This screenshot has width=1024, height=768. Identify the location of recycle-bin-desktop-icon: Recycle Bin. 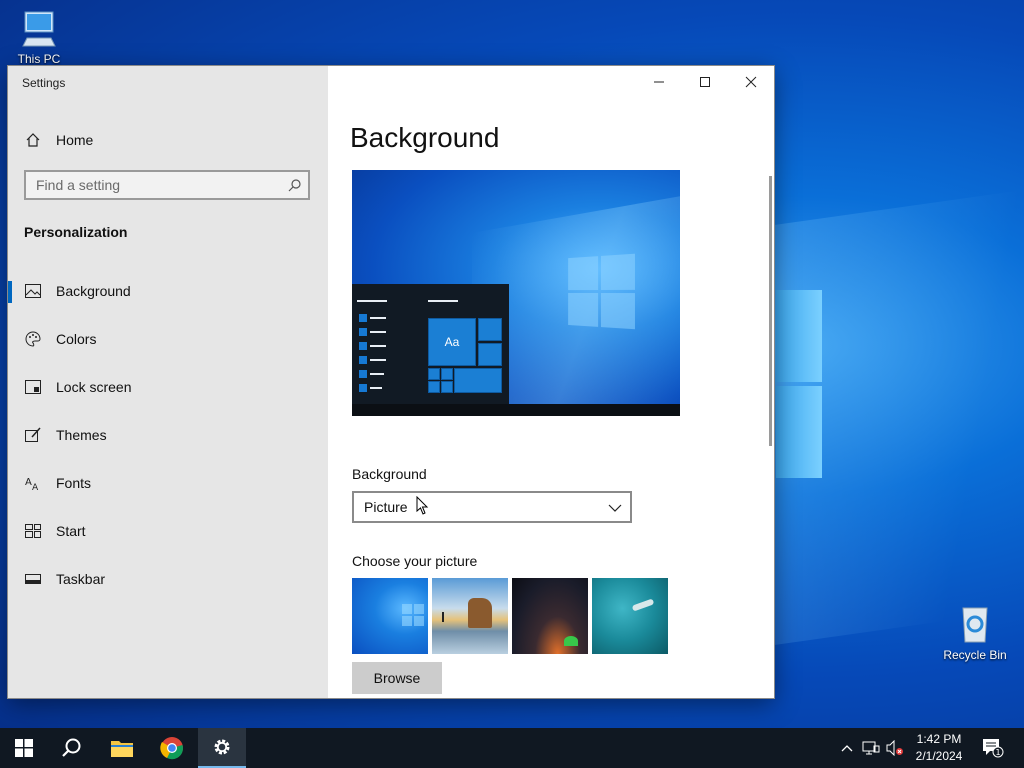
(975, 633).